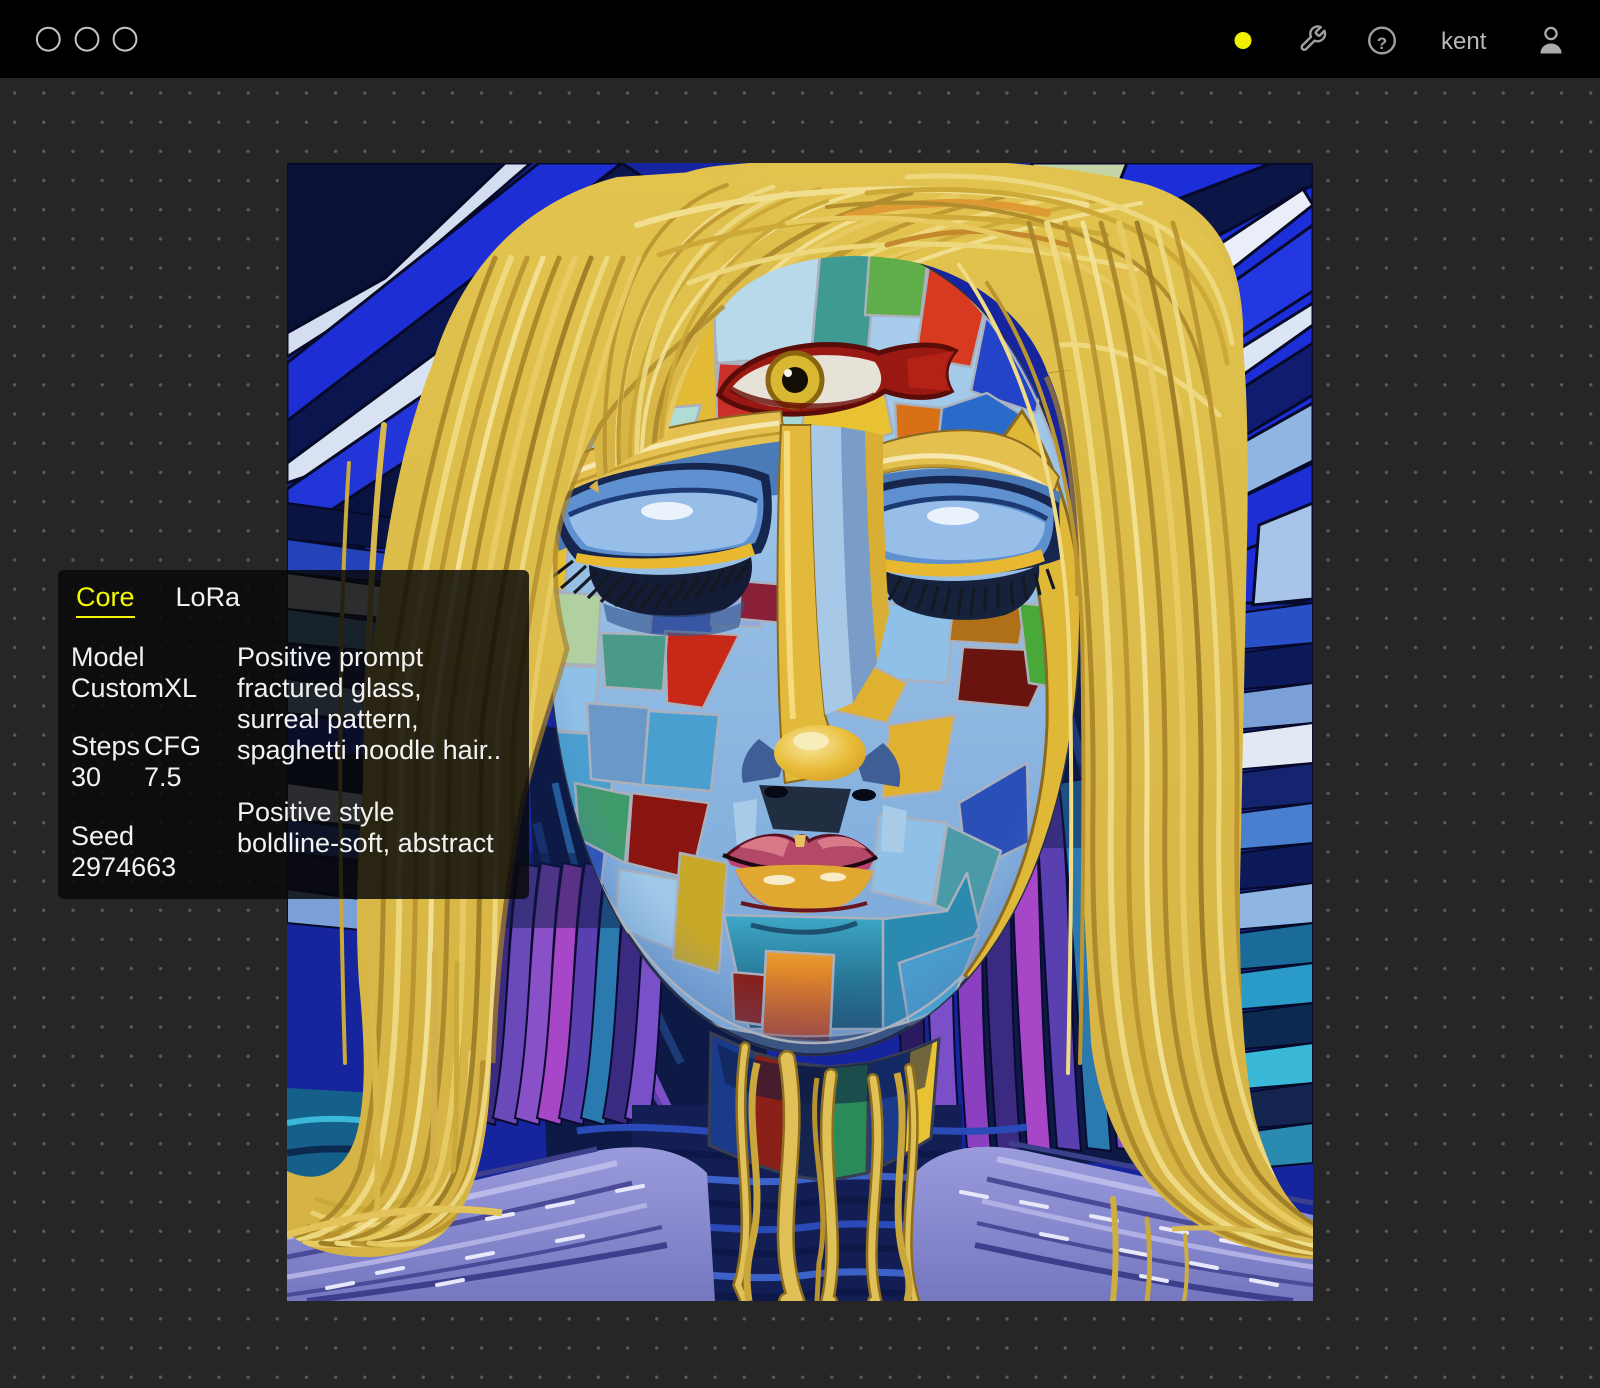  Describe the element at coordinates (1464, 41) in the screenshot. I see `svg-text: kent` at that location.